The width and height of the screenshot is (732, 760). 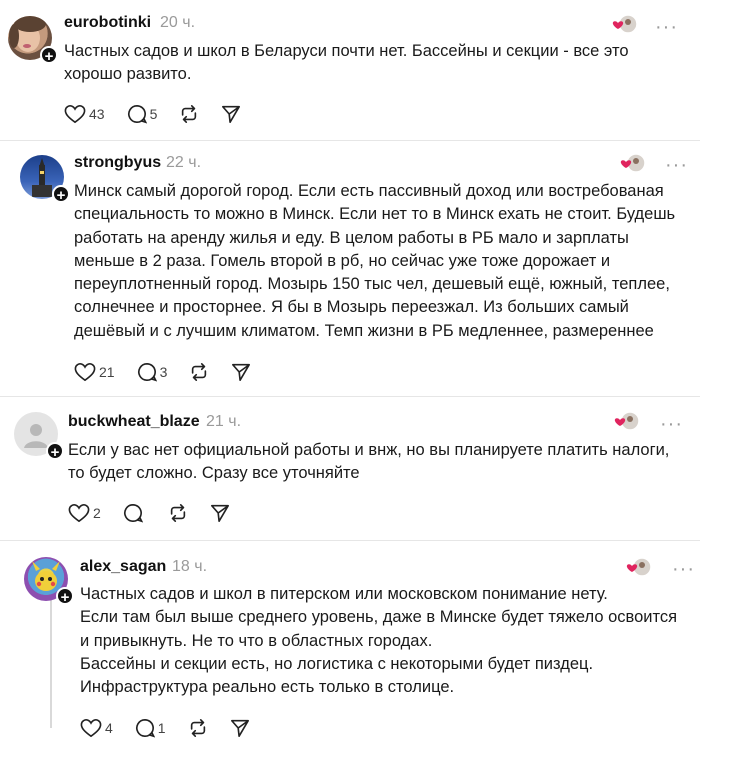 What do you see at coordinates (134, 422) in the screenshot?
I see `username: buckwheat_blaze` at bounding box center [134, 422].